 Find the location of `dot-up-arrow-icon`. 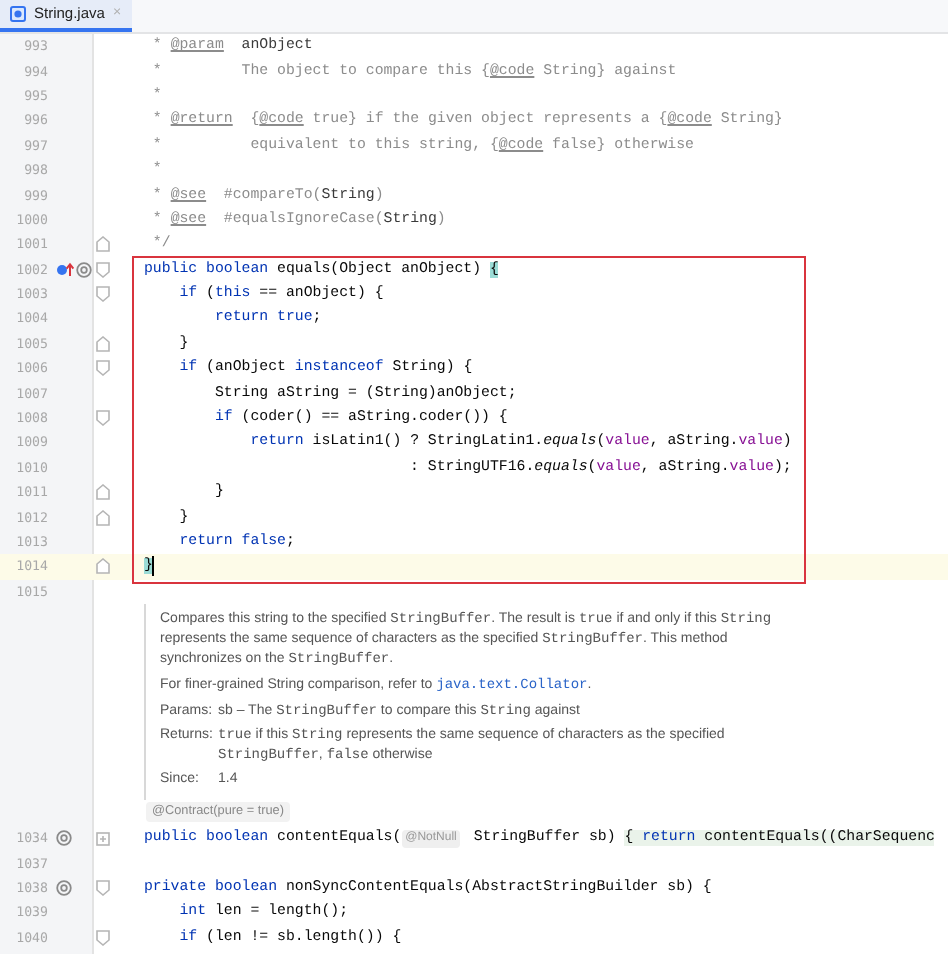

dot-up-arrow-icon is located at coordinates (65, 269).